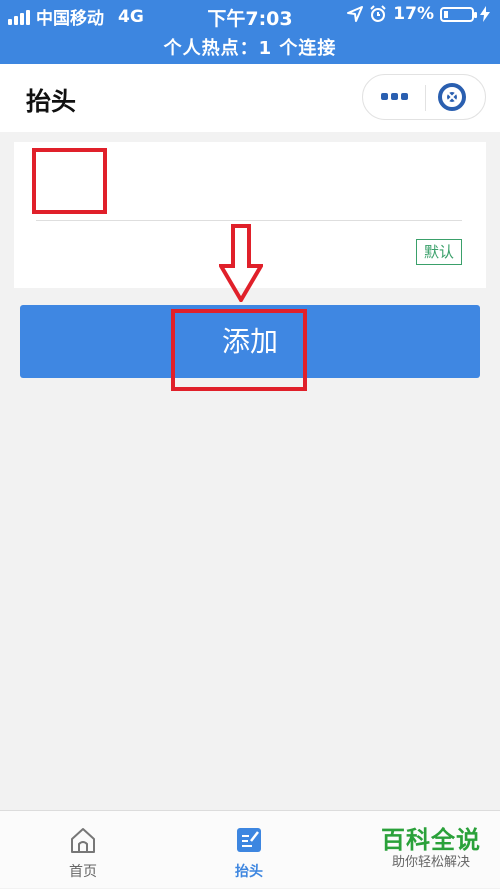  What do you see at coordinates (51, 101) in the screenshot?
I see `page-title: 抬头` at bounding box center [51, 101].